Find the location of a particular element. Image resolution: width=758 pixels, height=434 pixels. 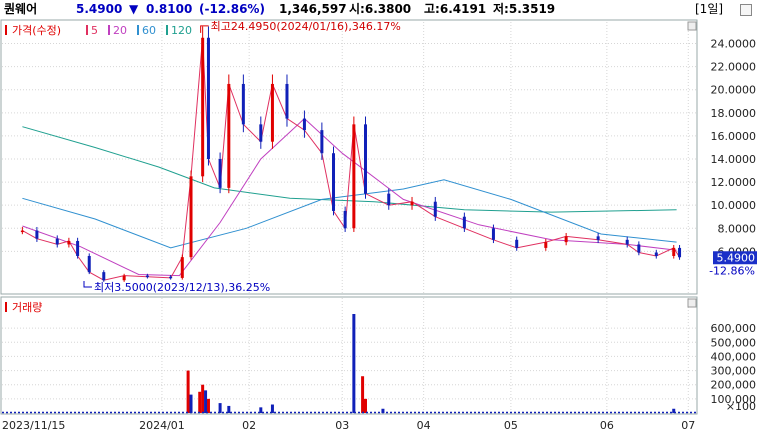

stock-name: 퀀웨어 is located at coordinates (20, 9).